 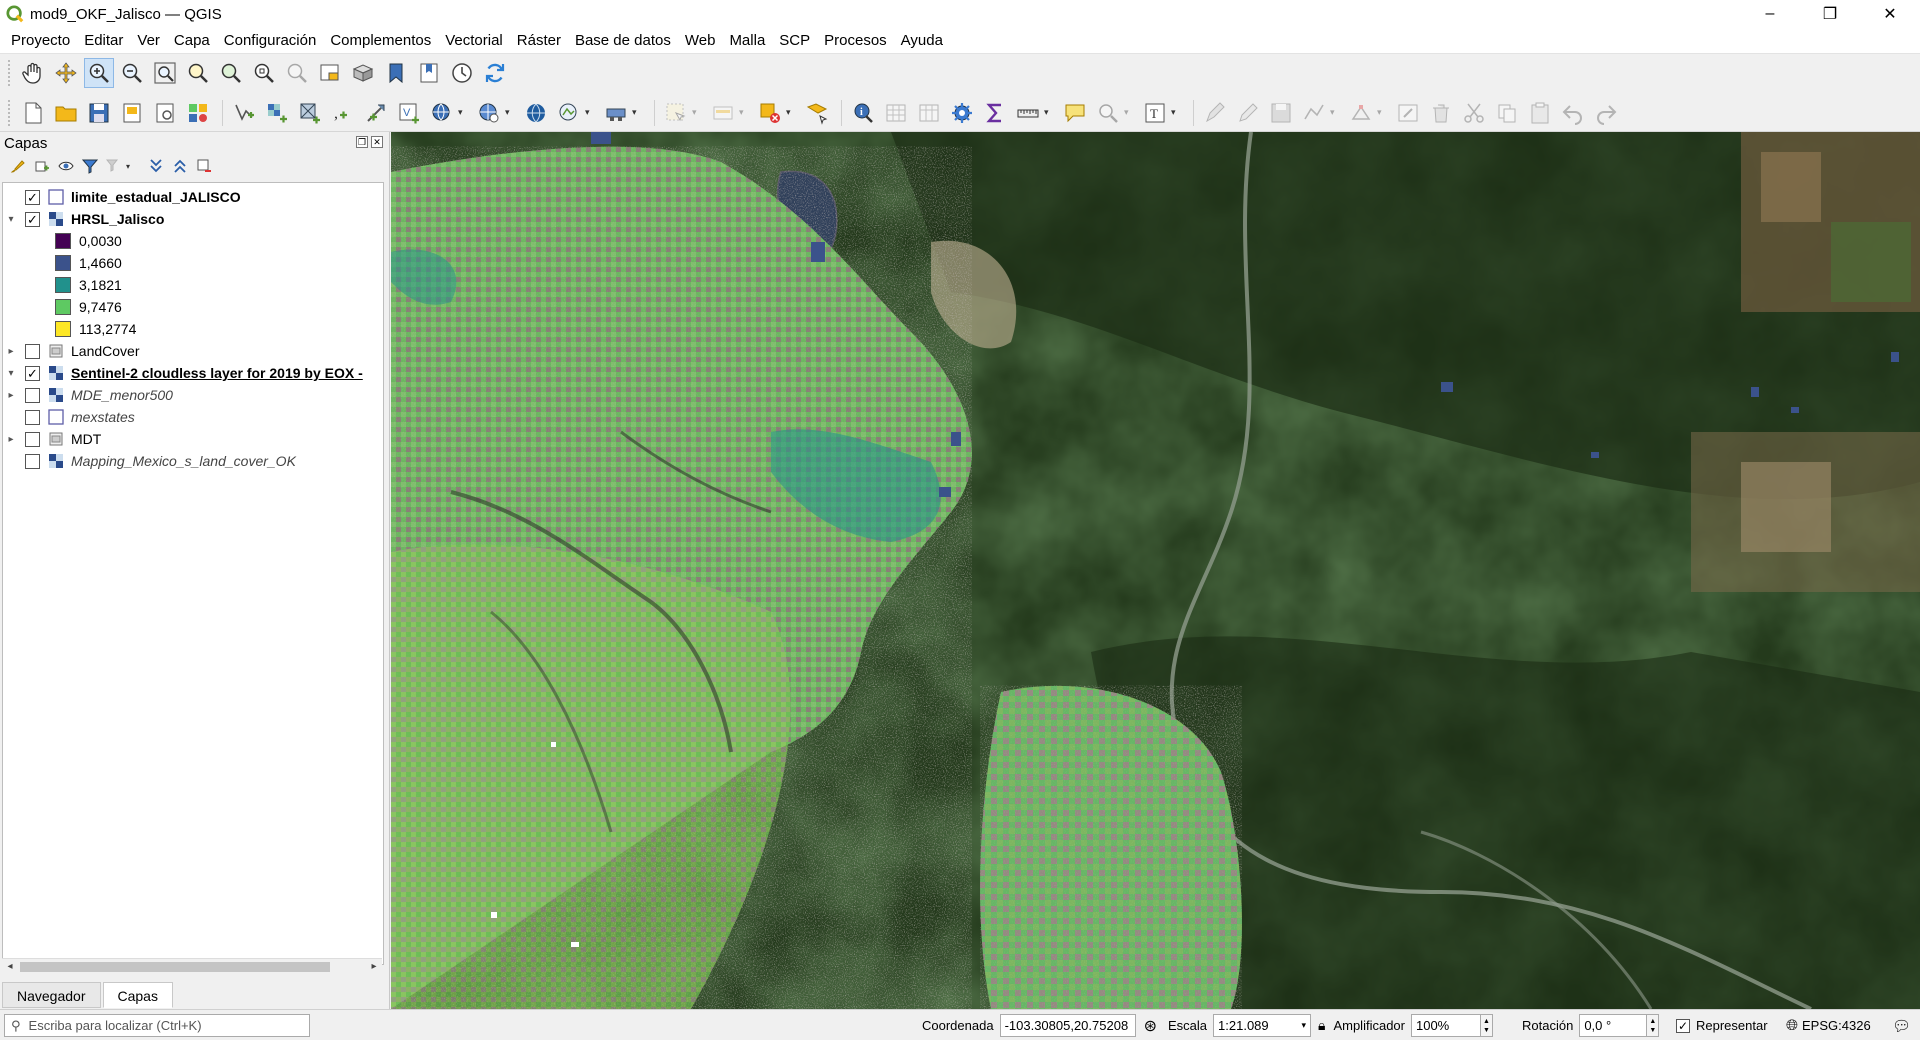 What do you see at coordinates (863, 113) in the screenshot?
I see `identify-features-button: i` at bounding box center [863, 113].